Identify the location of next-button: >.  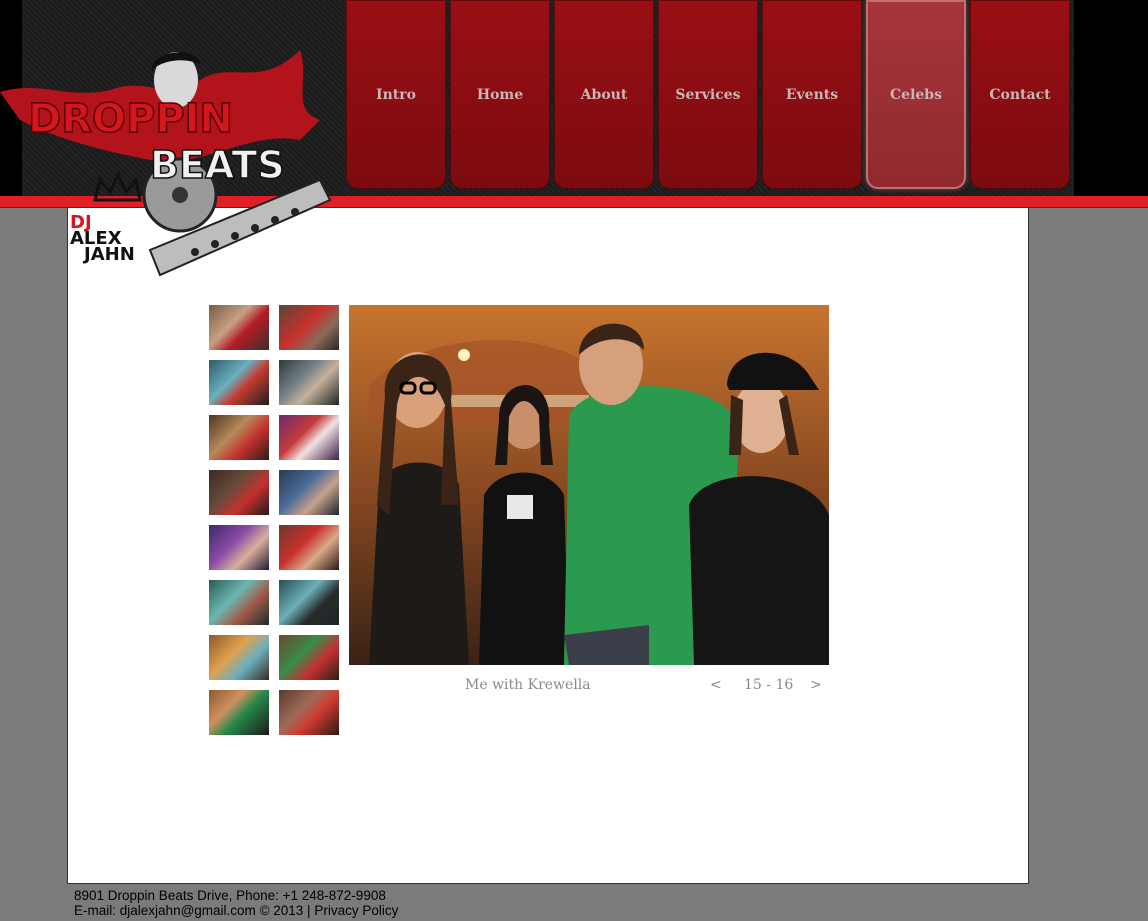
(816, 685).